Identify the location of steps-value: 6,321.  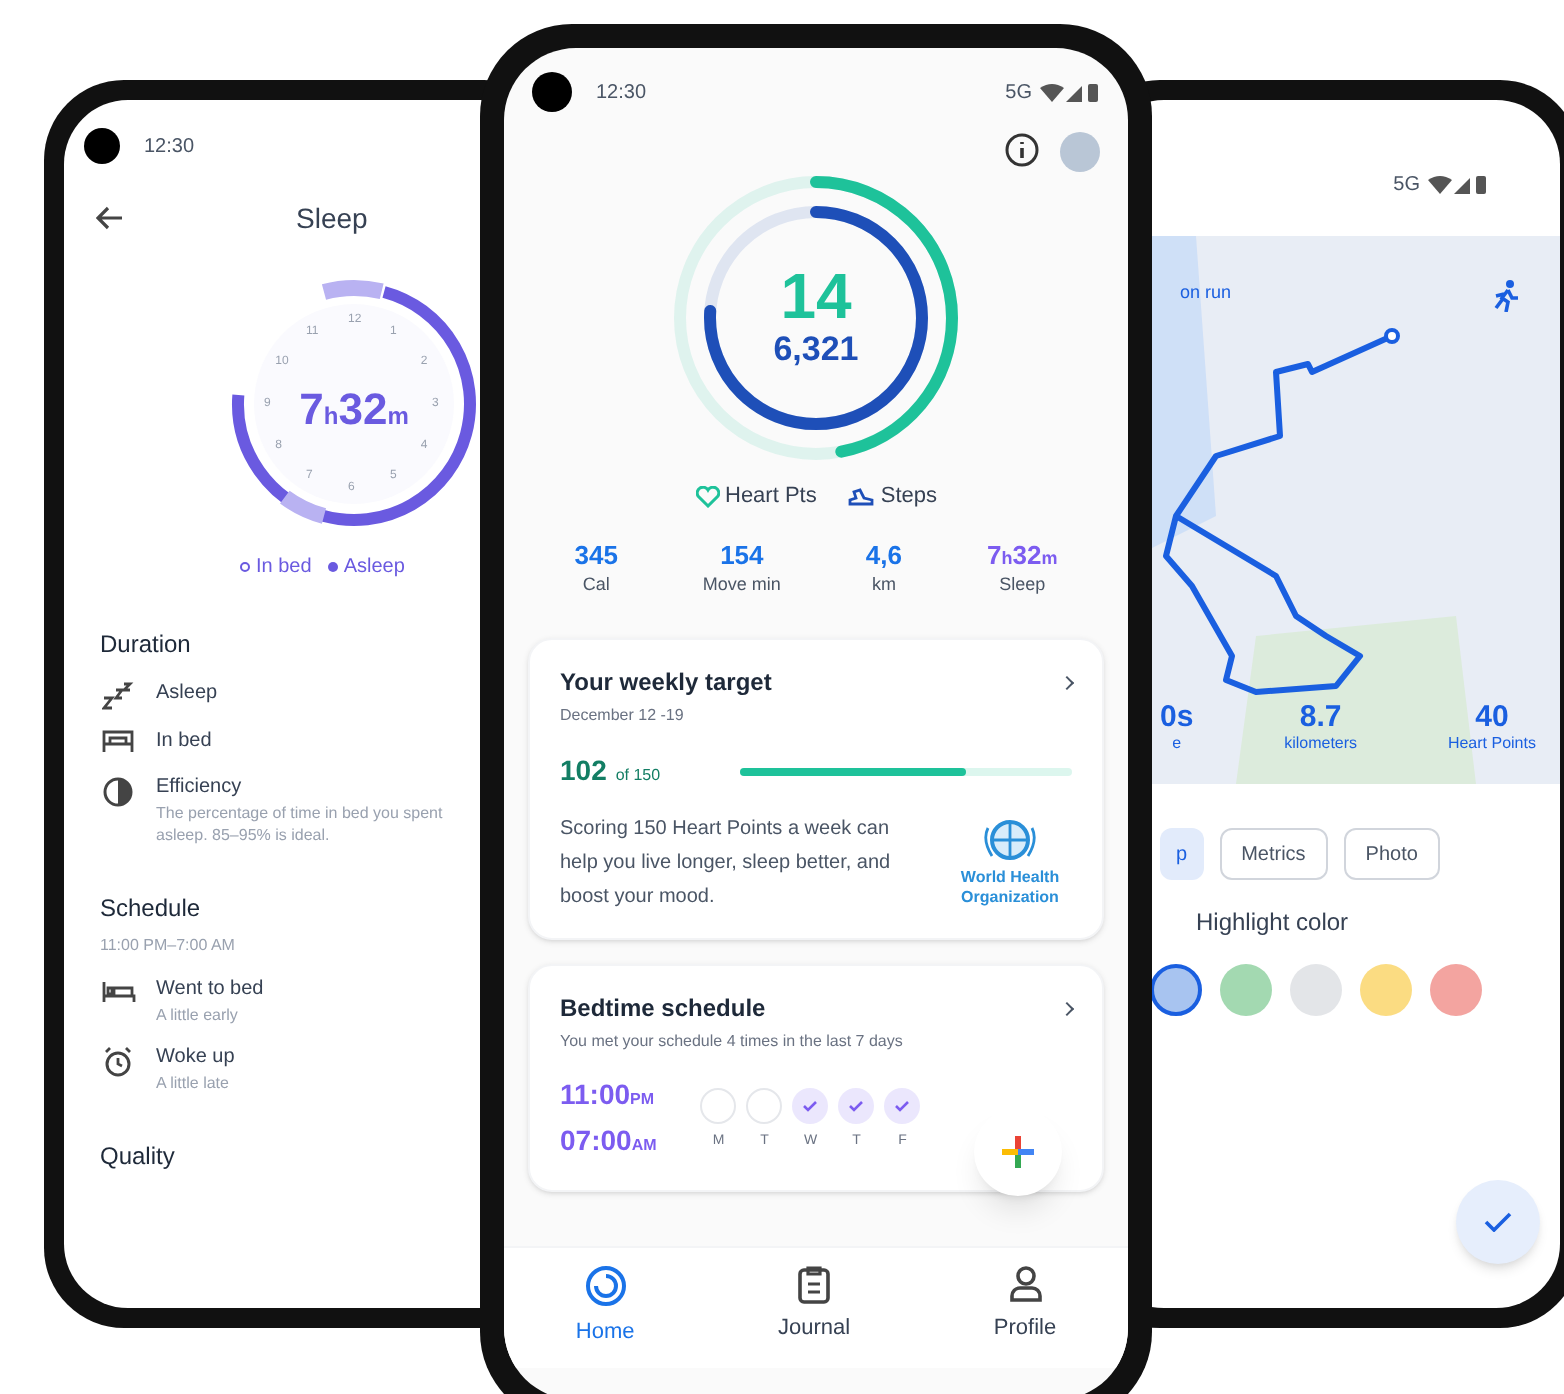
(816, 350).